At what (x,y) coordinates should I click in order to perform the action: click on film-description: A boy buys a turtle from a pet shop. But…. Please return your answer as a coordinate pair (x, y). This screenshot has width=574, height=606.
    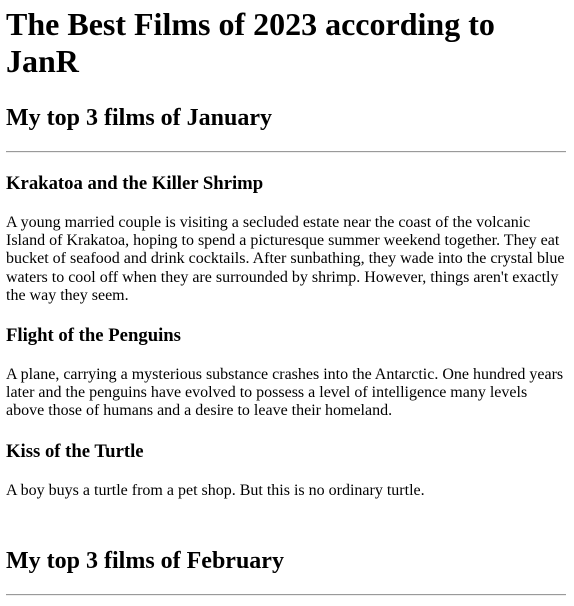
    Looking at the image, I should click on (215, 490).